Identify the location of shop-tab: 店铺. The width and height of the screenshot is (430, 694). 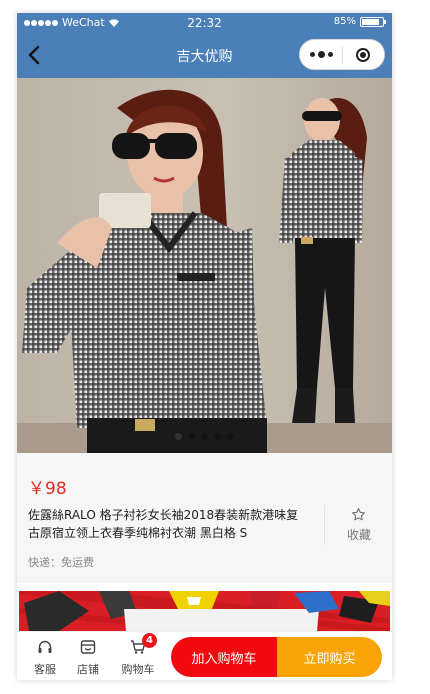
(88, 656).